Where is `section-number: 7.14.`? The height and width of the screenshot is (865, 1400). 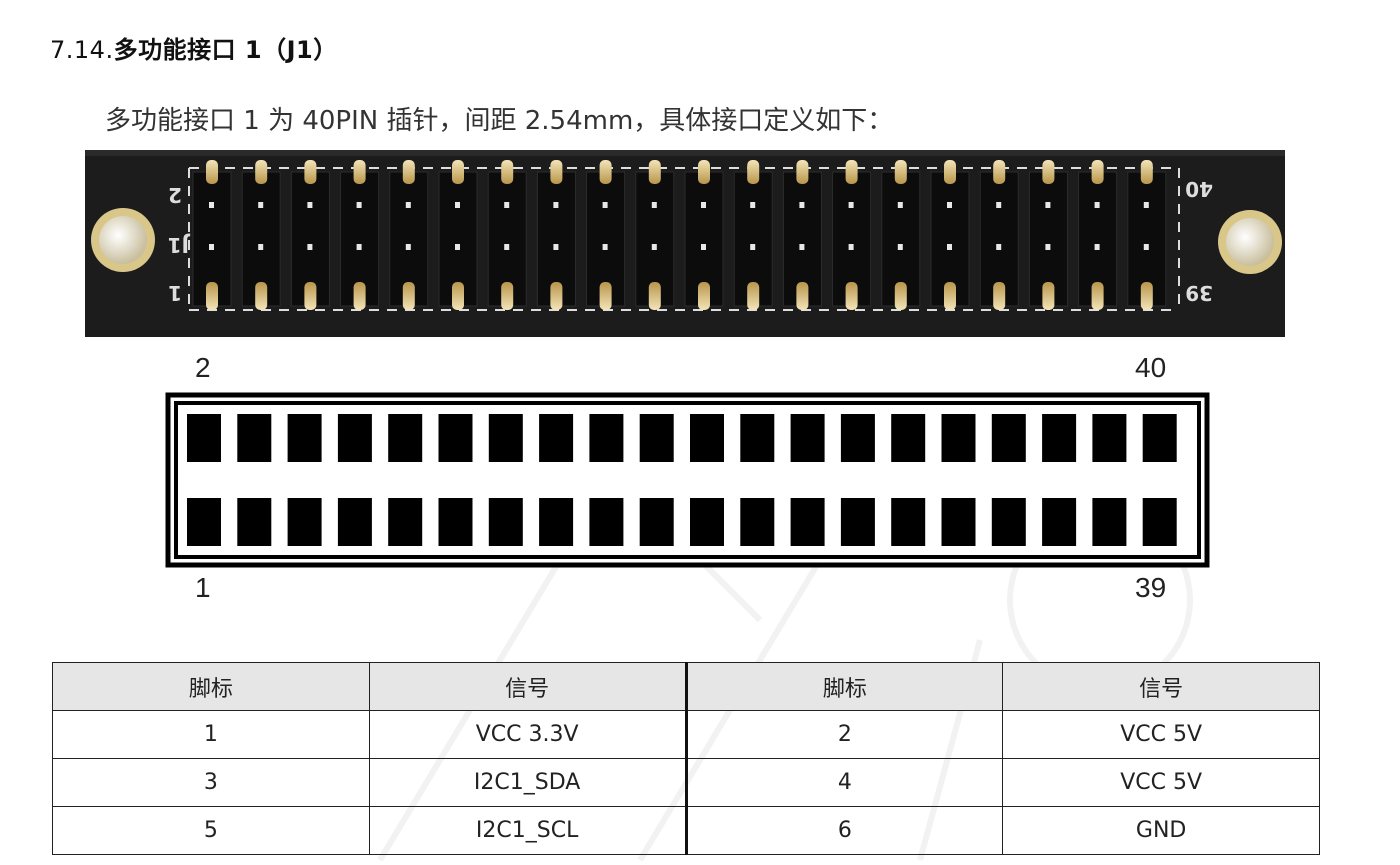 section-number: 7.14. is located at coordinates (82, 50).